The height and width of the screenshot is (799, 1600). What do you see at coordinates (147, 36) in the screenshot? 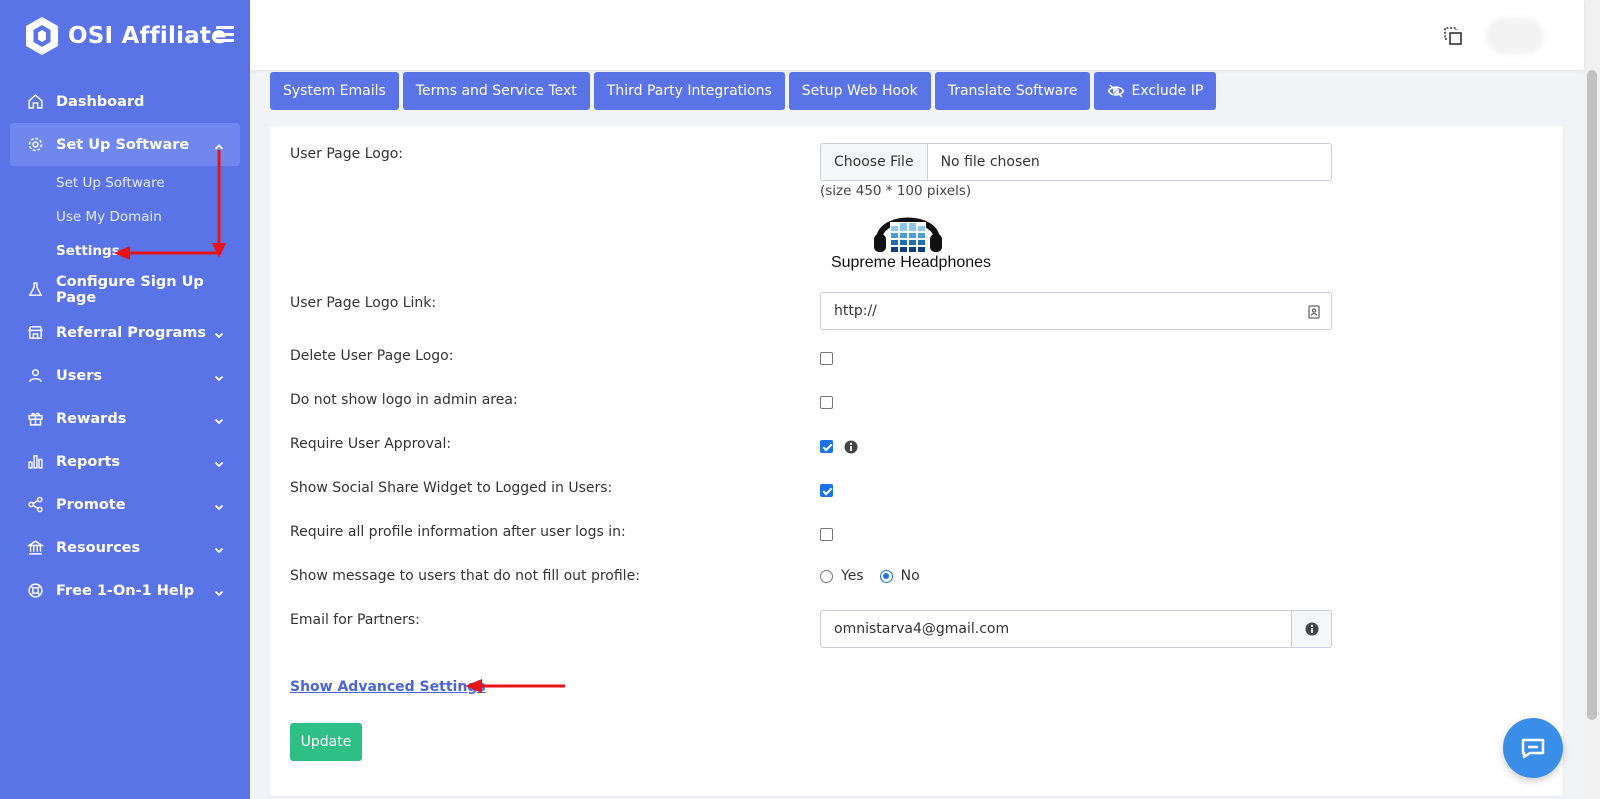
I see `brand-name: OSI Affiliate` at bounding box center [147, 36].